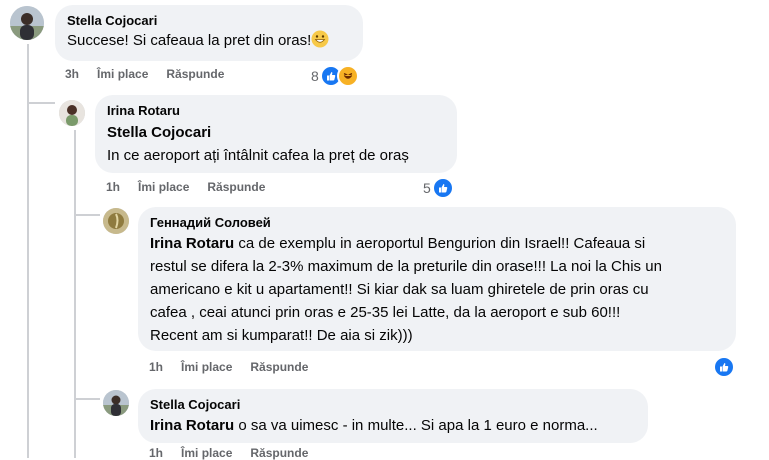 The width and height of the screenshot is (769, 460). Describe the element at coordinates (315, 76) in the screenshot. I see `reaction-count: 8` at that location.